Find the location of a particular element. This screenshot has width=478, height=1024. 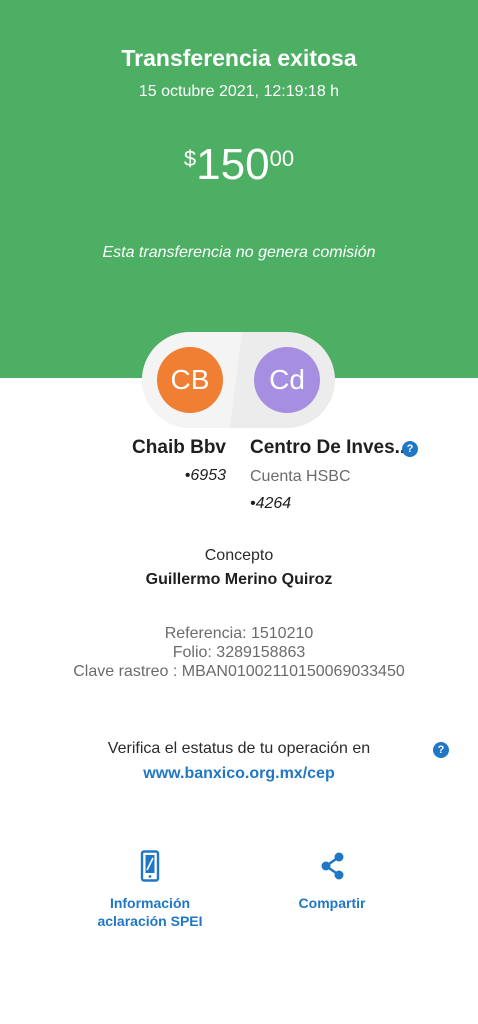

transfer-date: 15 octubre 2021, 12:19:18 h is located at coordinates (239, 91).